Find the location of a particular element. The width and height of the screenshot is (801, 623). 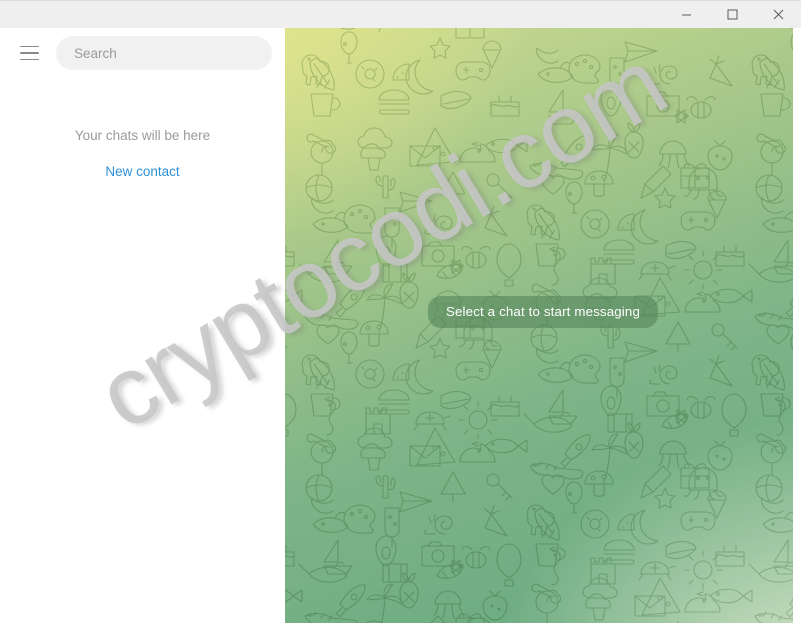

close-icon is located at coordinates (778, 14).